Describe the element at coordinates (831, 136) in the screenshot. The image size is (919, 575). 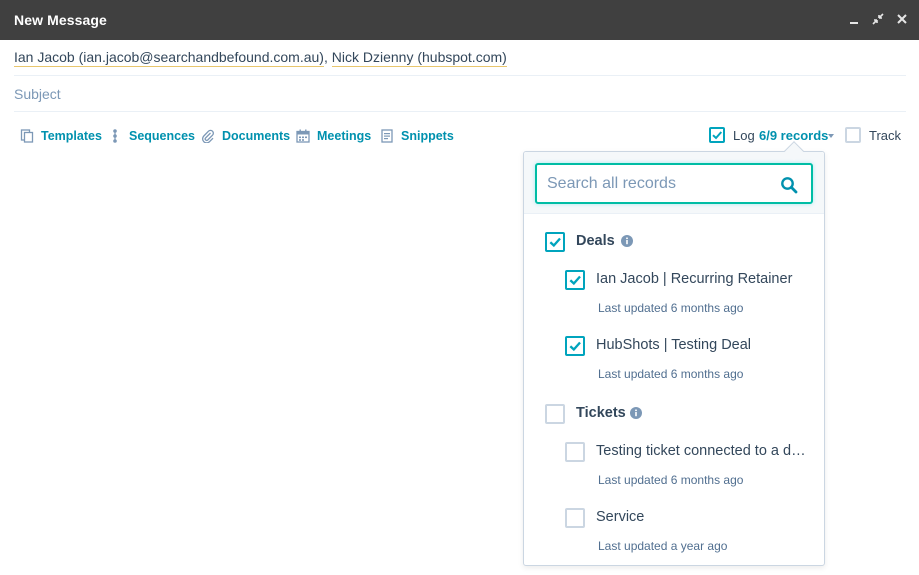
I see `chevron-down-icon` at that location.